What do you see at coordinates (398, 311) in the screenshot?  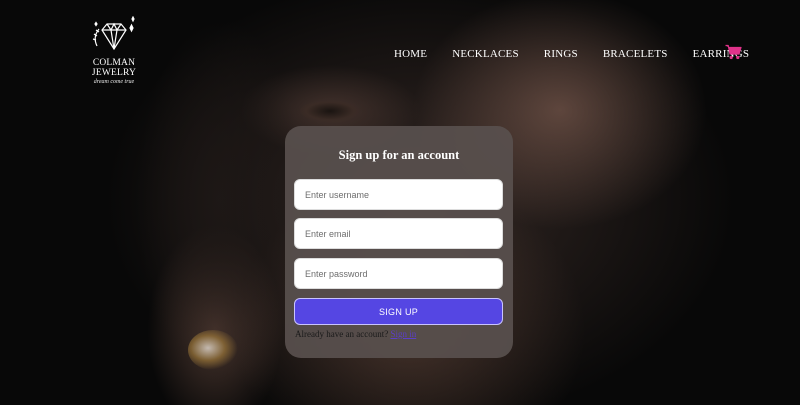 I see `signup-button: SIGN UP` at bounding box center [398, 311].